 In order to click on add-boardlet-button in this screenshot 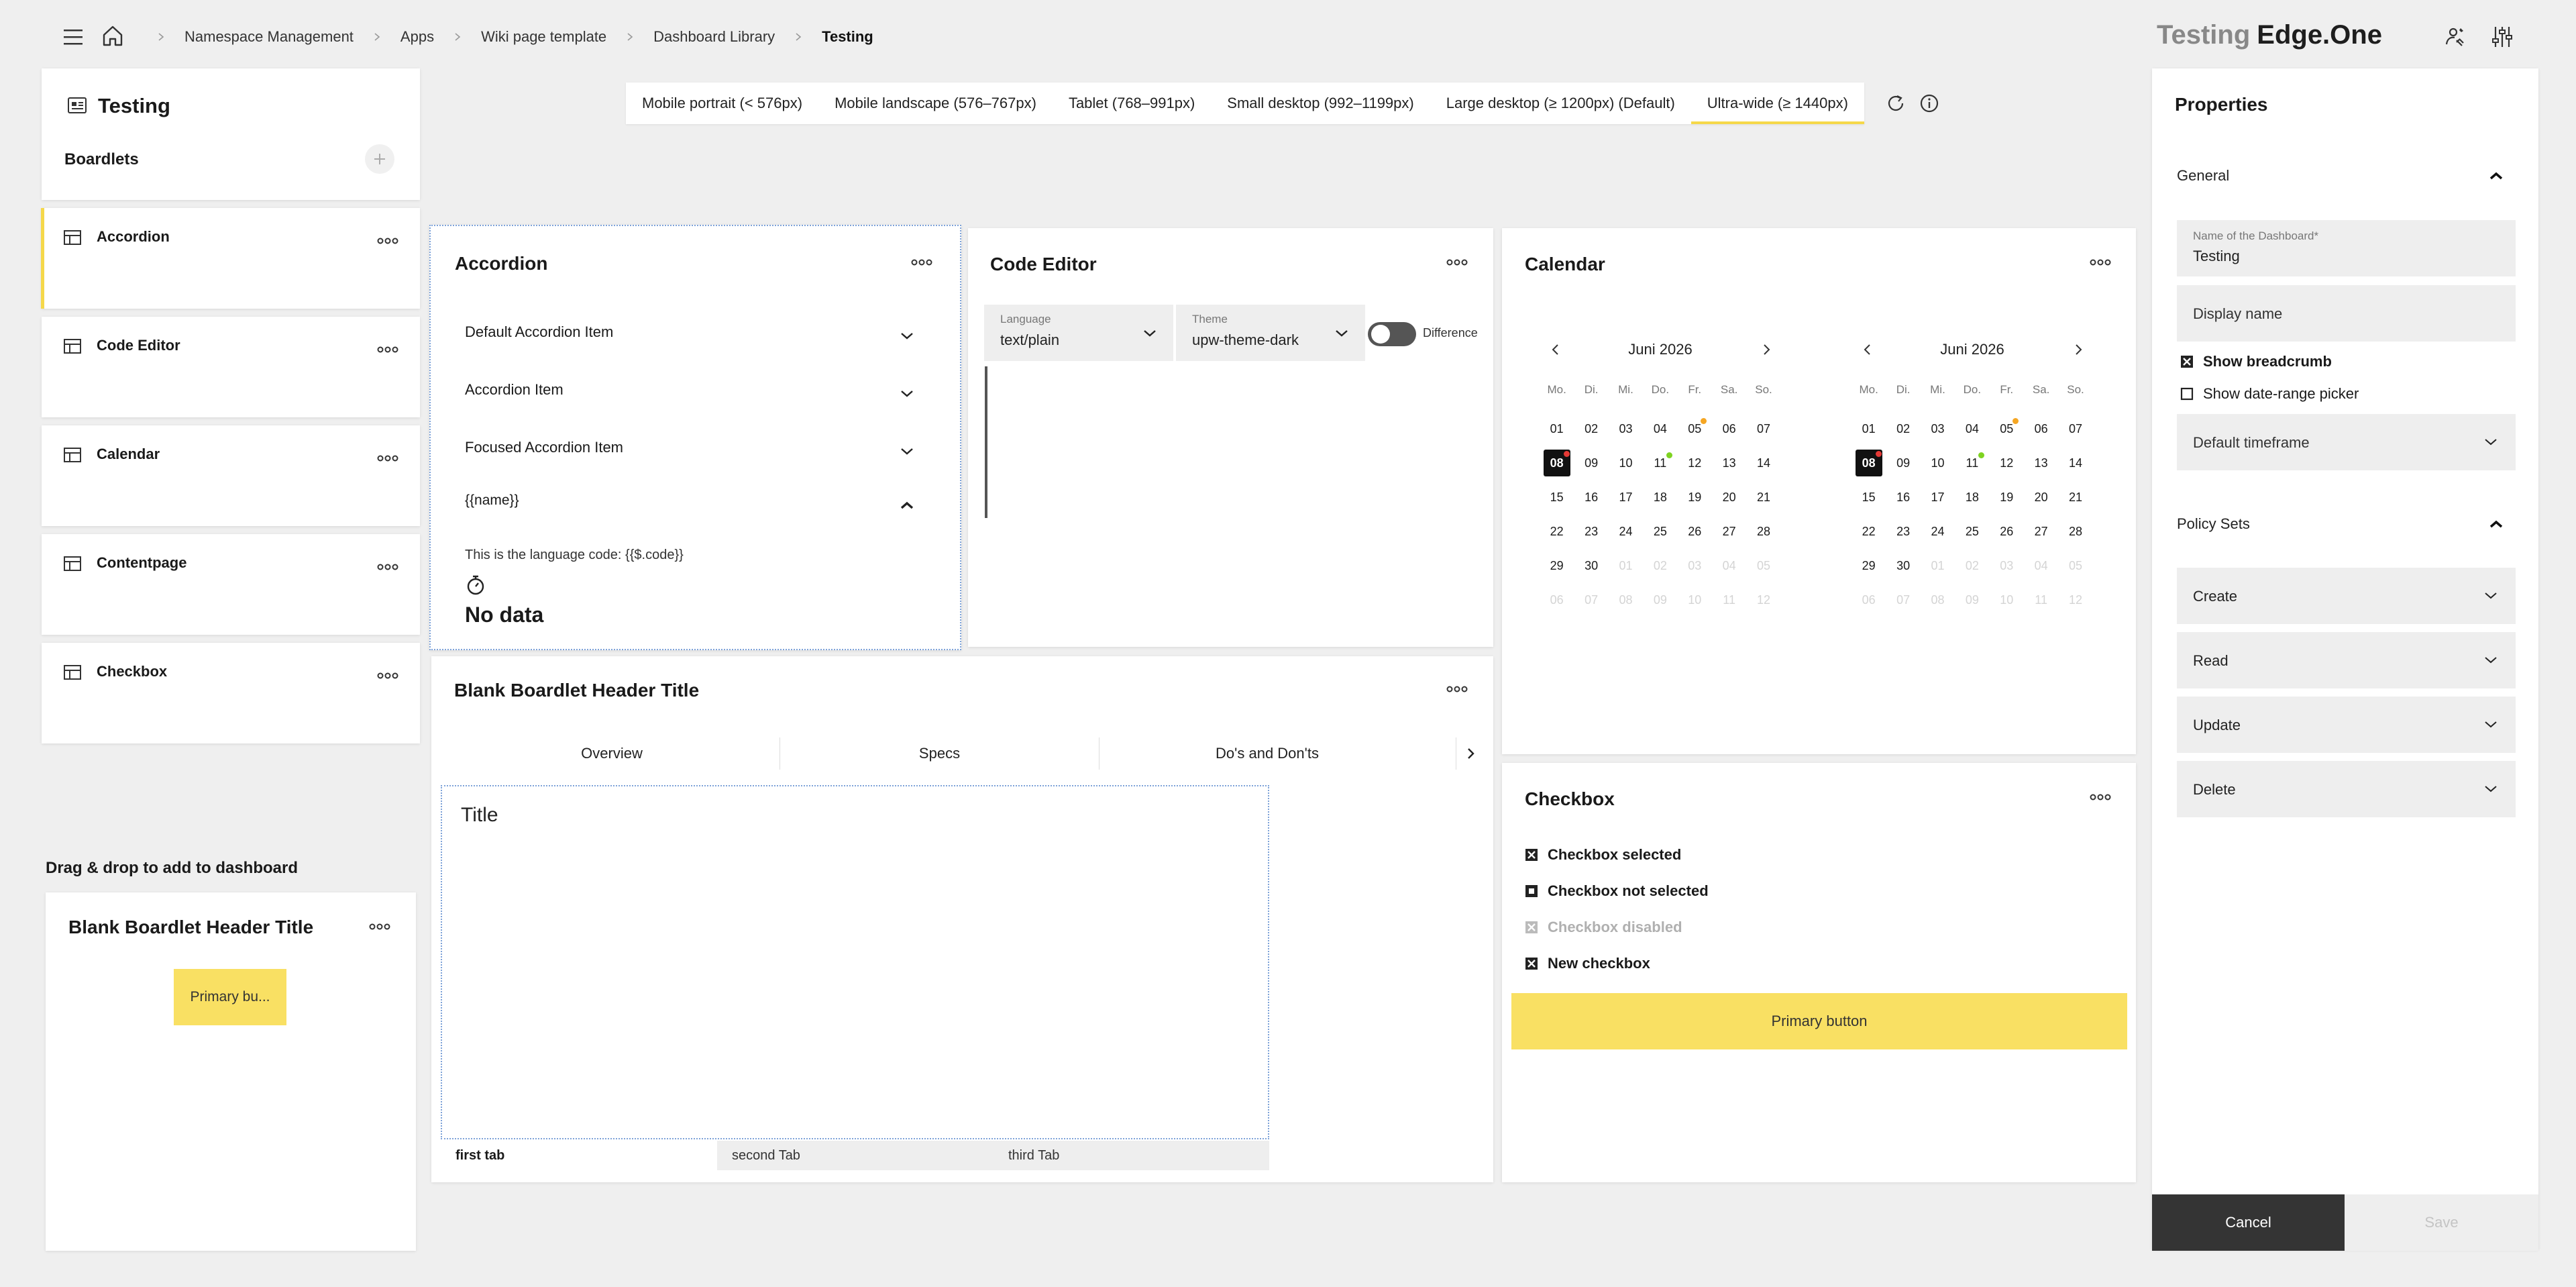, I will do `click(379, 159)`.